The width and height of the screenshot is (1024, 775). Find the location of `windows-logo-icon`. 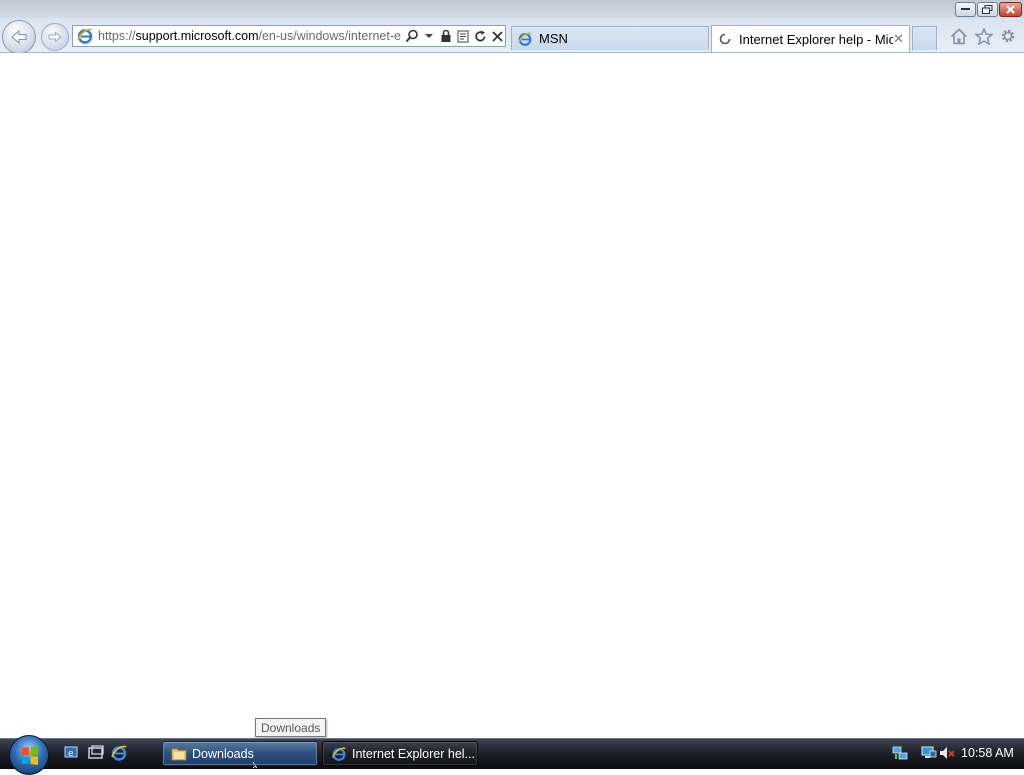

windows-logo-icon is located at coordinates (30, 755).